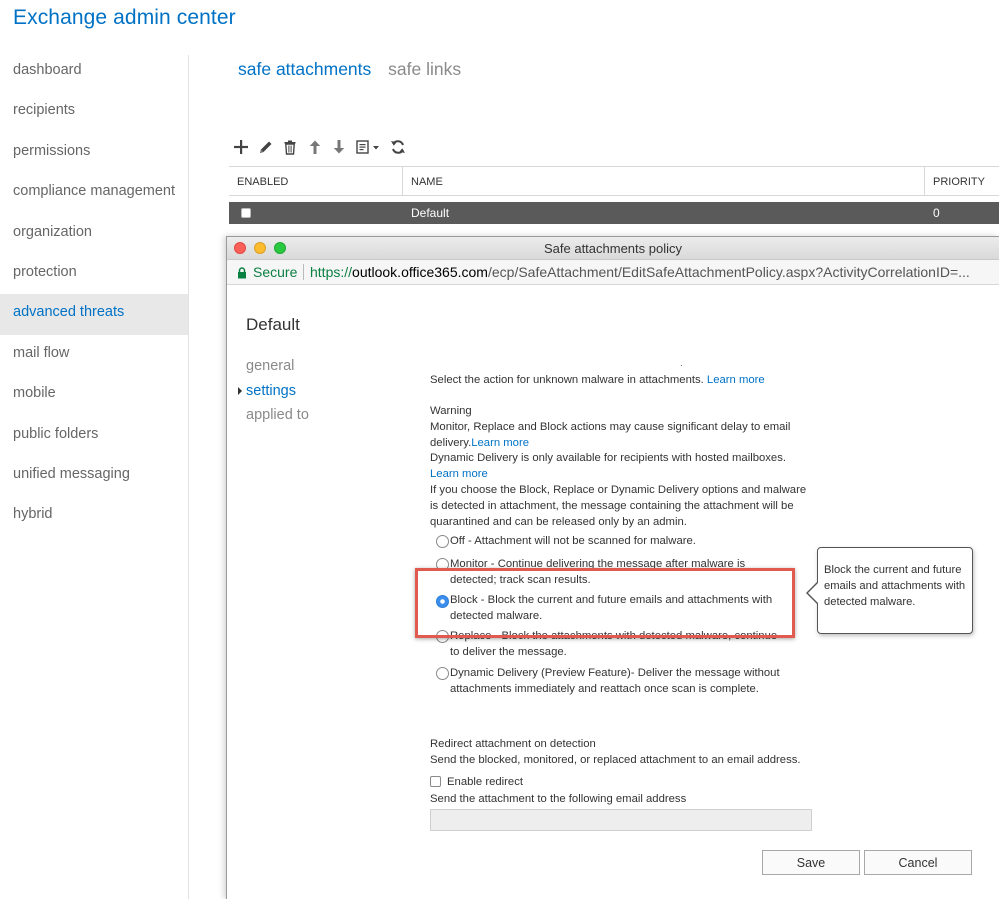 The height and width of the screenshot is (899, 999). Describe the element at coordinates (275, 272) in the screenshot. I see `secure-label: Secure` at that location.